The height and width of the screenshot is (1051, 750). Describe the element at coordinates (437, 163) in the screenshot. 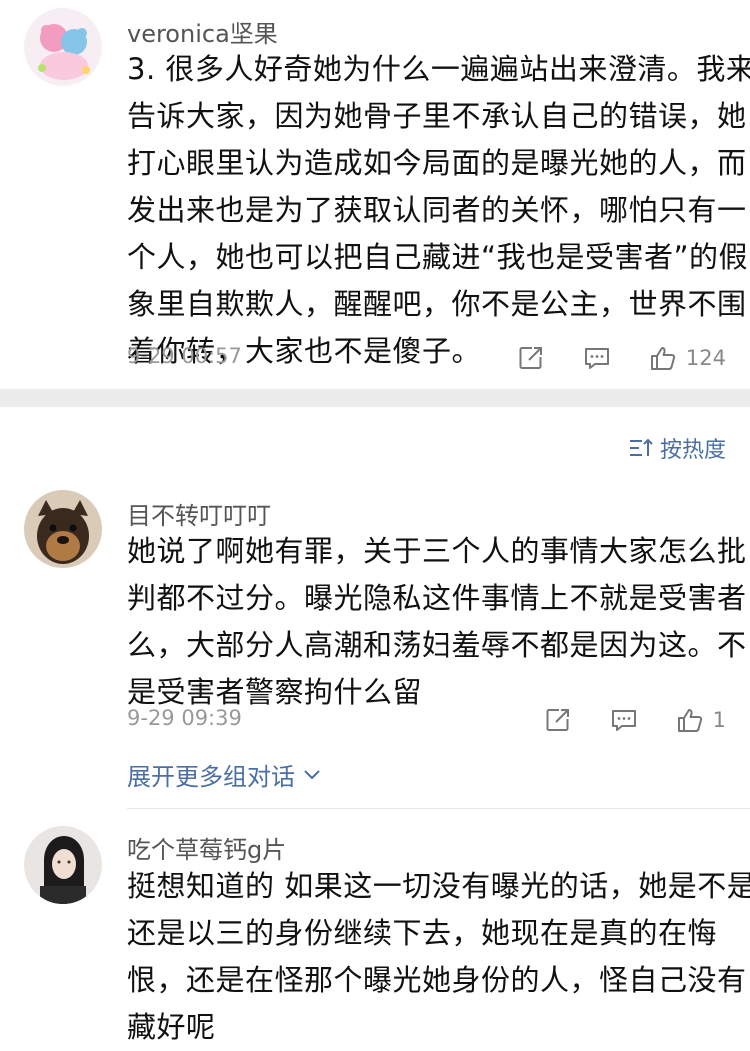

I see `comment-line: 打心眼里认为造成如今局面的是曝光她的人，而` at that location.